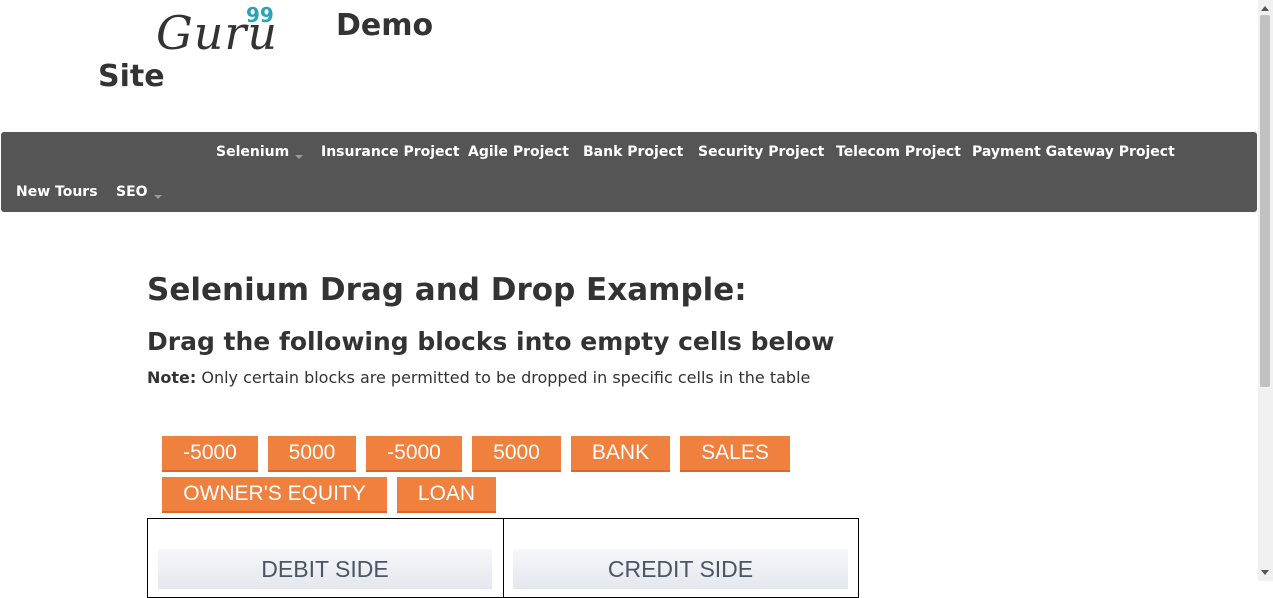  I want to click on scroll-up-arrow-icon, so click(1265, 8).